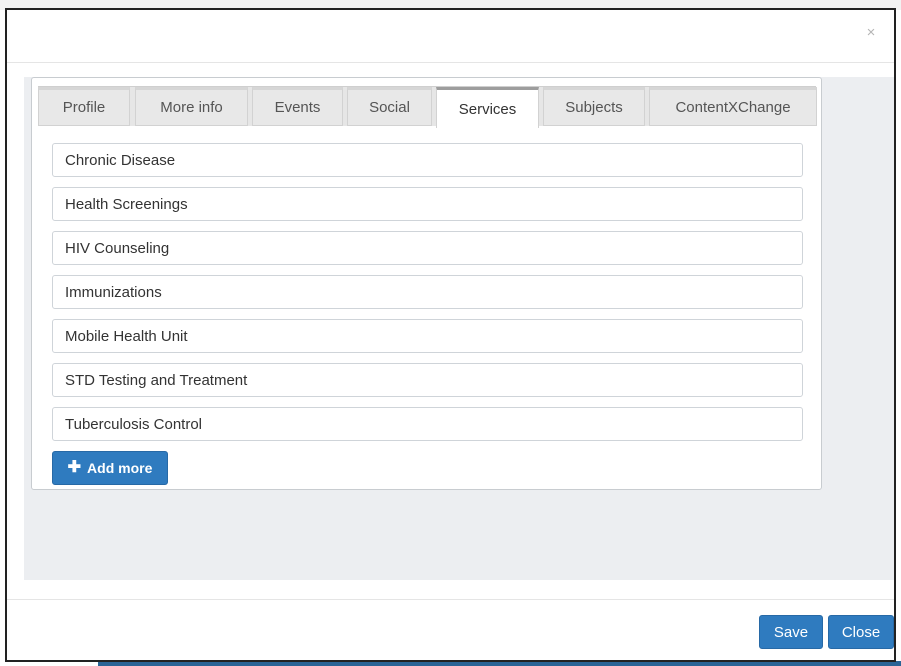 The width and height of the screenshot is (901, 666). What do you see at coordinates (871, 33) in the screenshot?
I see `close-icon: ×` at bounding box center [871, 33].